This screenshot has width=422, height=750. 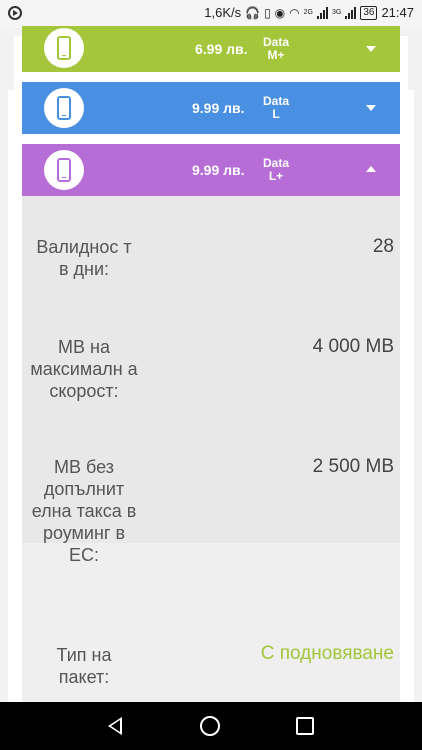 I want to click on headset-icon: 🎧, so click(x=253, y=12).